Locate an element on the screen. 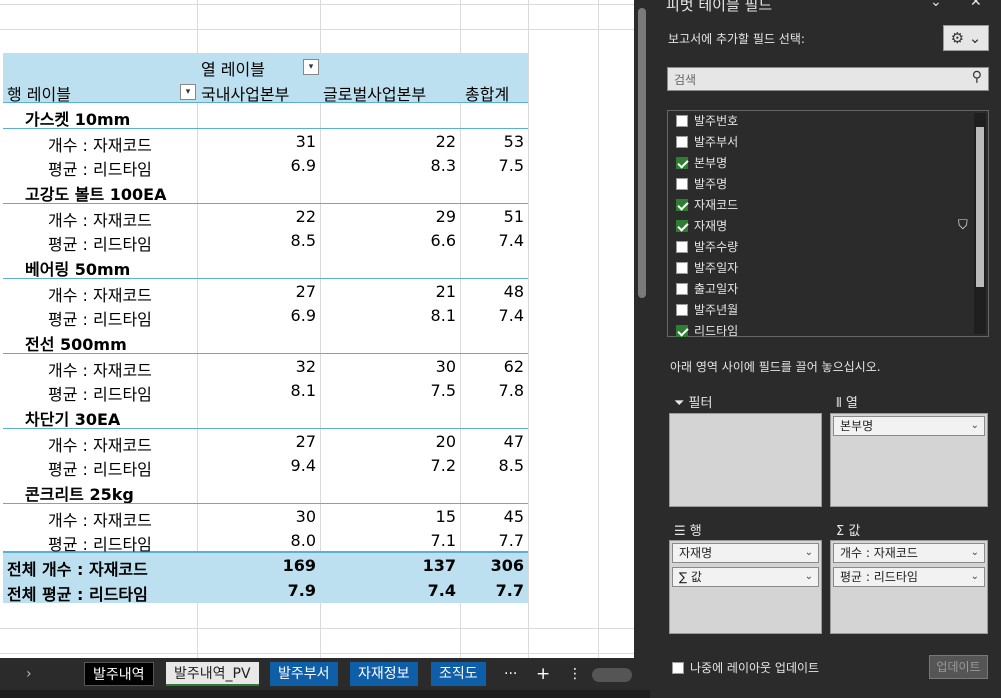 Image resolution: width=1001 pixels, height=698 pixels. column-labels-header: 열 레이블 is located at coordinates (233, 69).